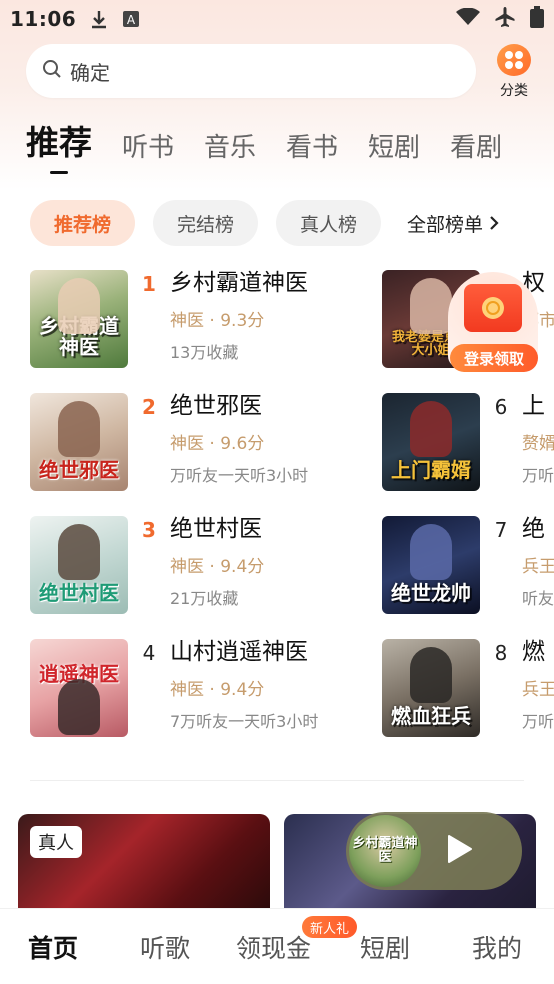 The height and width of the screenshot is (984, 554). Describe the element at coordinates (445, 224) in the screenshot. I see `all-rankings-label: 全部榜单` at that location.